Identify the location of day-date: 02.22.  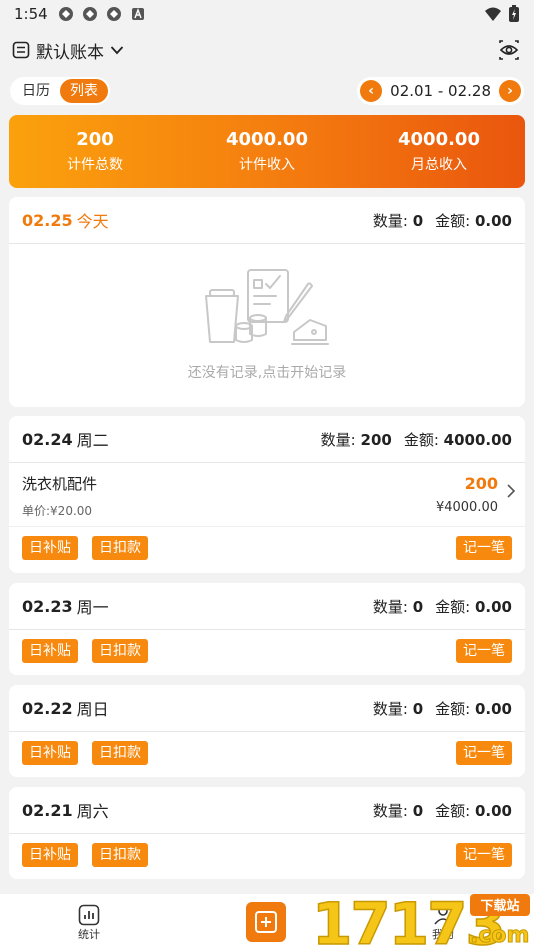
(47, 708).